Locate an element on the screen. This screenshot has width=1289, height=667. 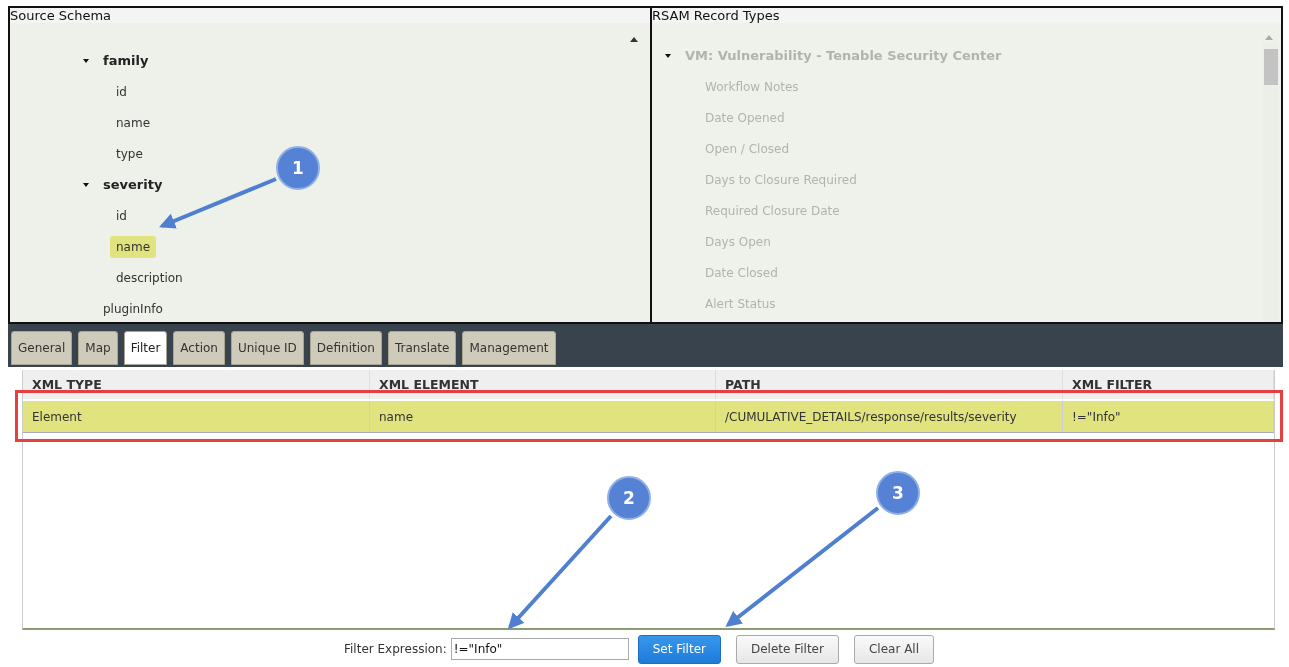
tree-item: description is located at coordinates (149, 277).